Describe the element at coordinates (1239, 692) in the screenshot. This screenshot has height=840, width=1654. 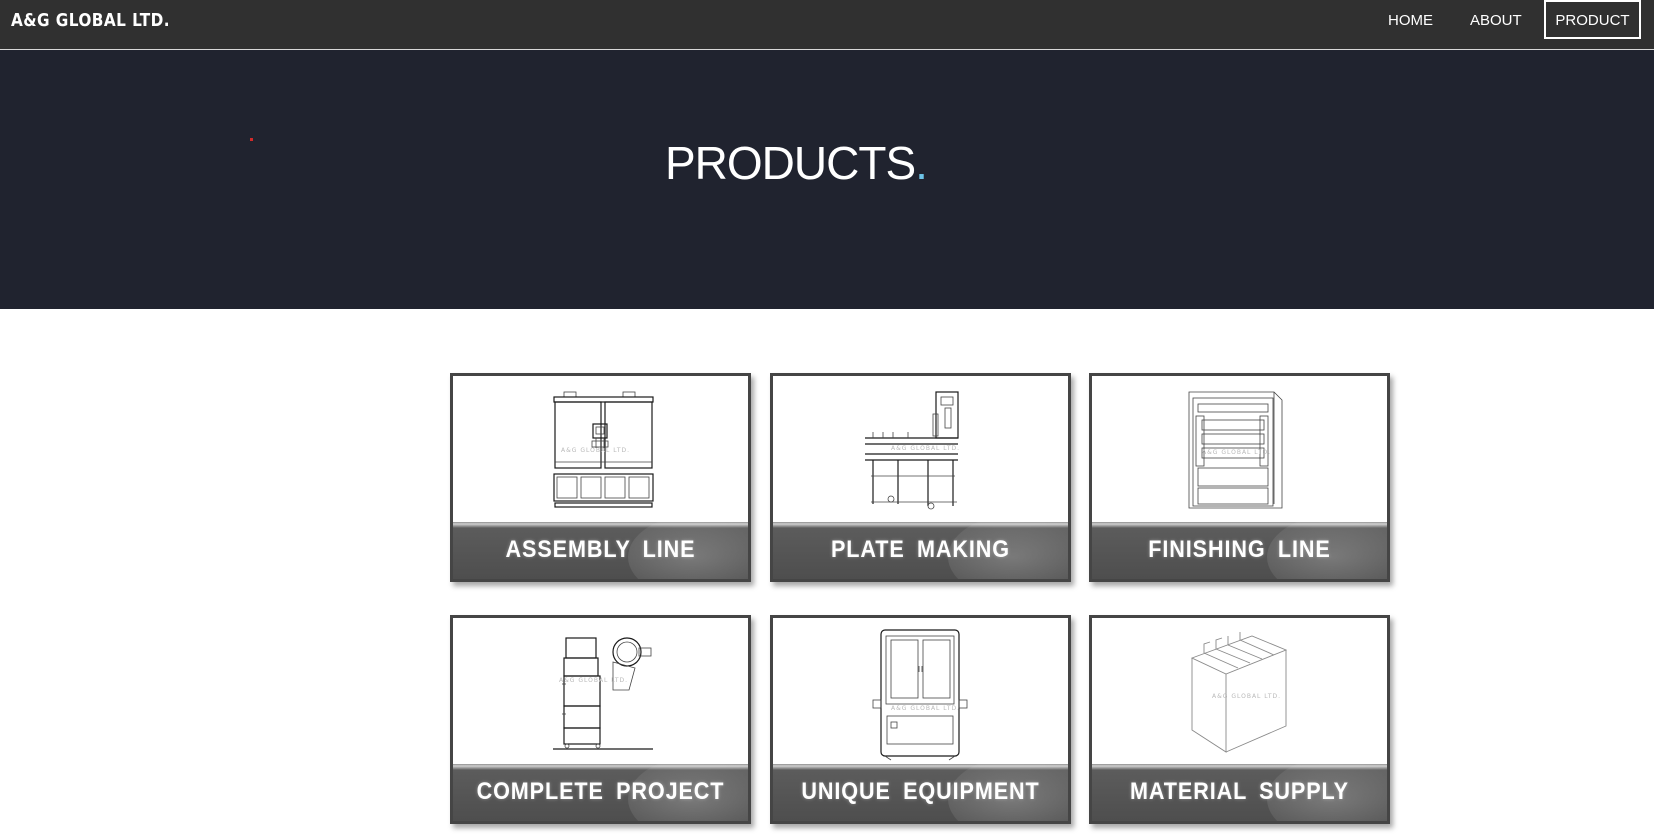
I see `material-supply-bin-drawing-icon: A&G GLOBAL LTD.` at that location.